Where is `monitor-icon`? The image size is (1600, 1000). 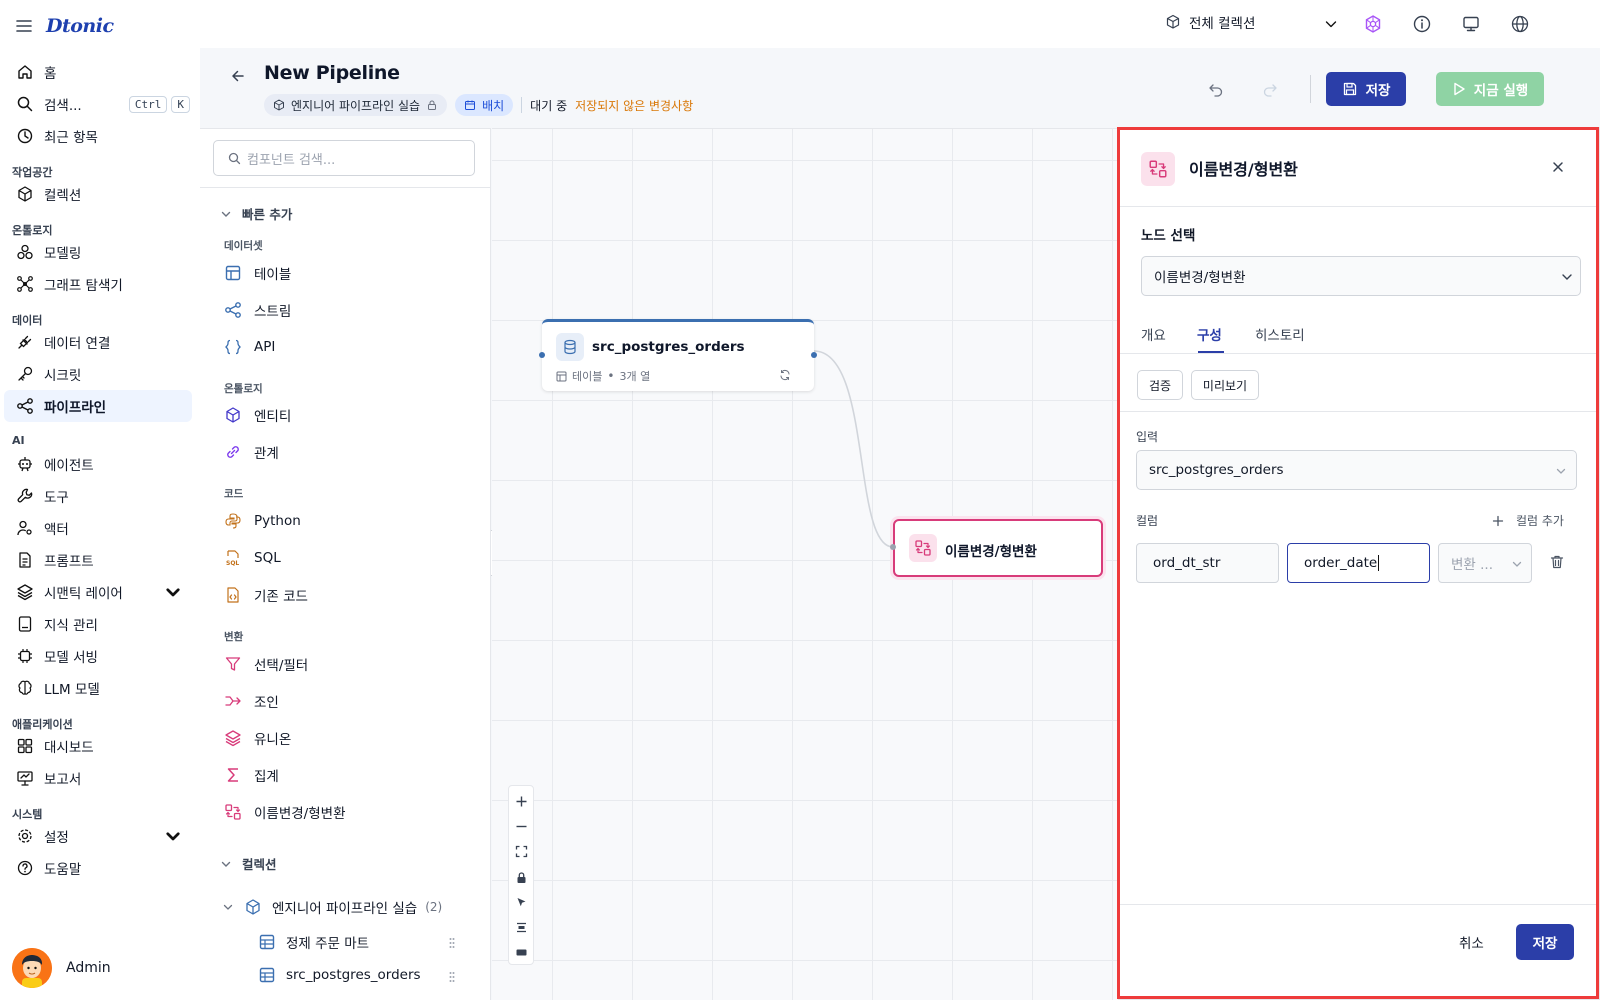 monitor-icon is located at coordinates (1471, 24).